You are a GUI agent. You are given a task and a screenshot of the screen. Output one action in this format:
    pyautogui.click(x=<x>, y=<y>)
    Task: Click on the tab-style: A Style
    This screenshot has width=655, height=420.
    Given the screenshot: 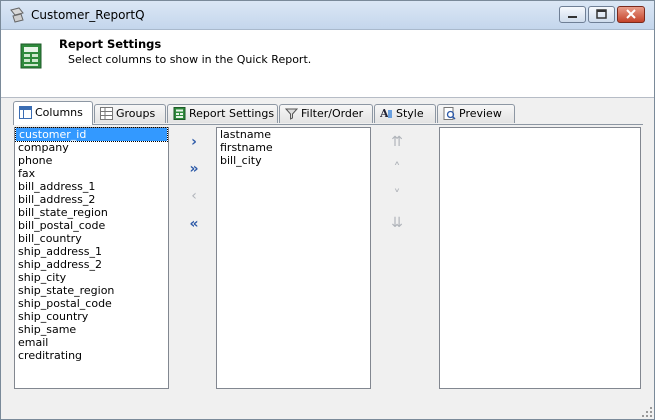 What is the action you would take?
    pyautogui.click(x=405, y=113)
    